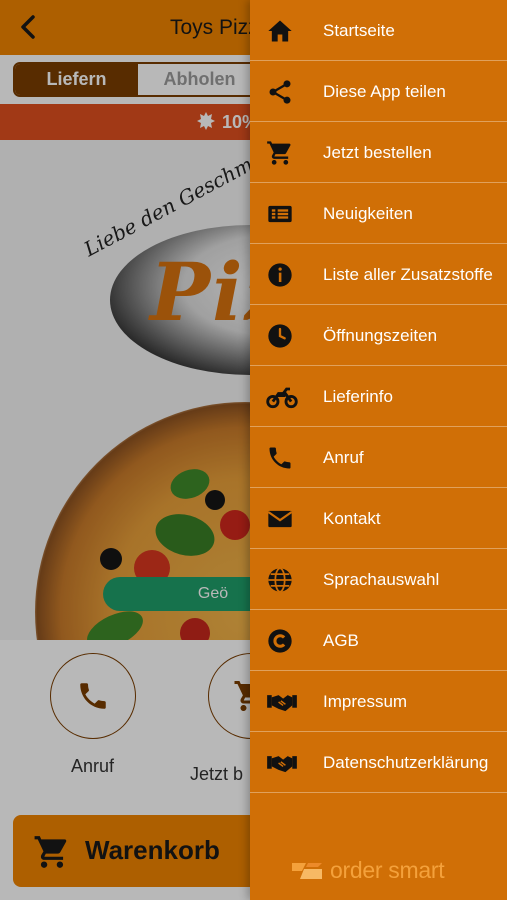 This screenshot has width=507, height=900. I want to click on menu-label: Kontakt, so click(352, 518).